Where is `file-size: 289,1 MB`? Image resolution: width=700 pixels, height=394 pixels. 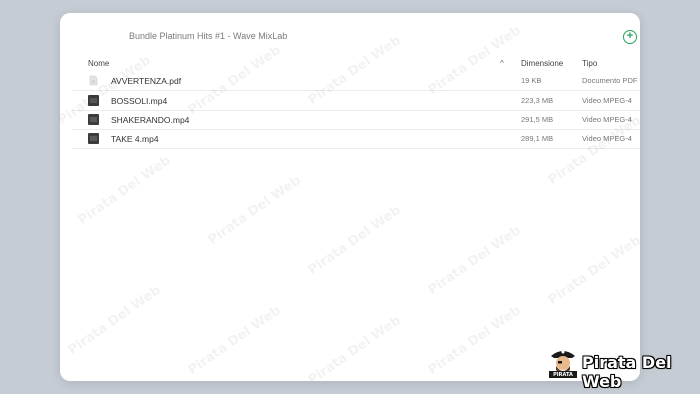
file-size: 289,1 MB is located at coordinates (537, 138).